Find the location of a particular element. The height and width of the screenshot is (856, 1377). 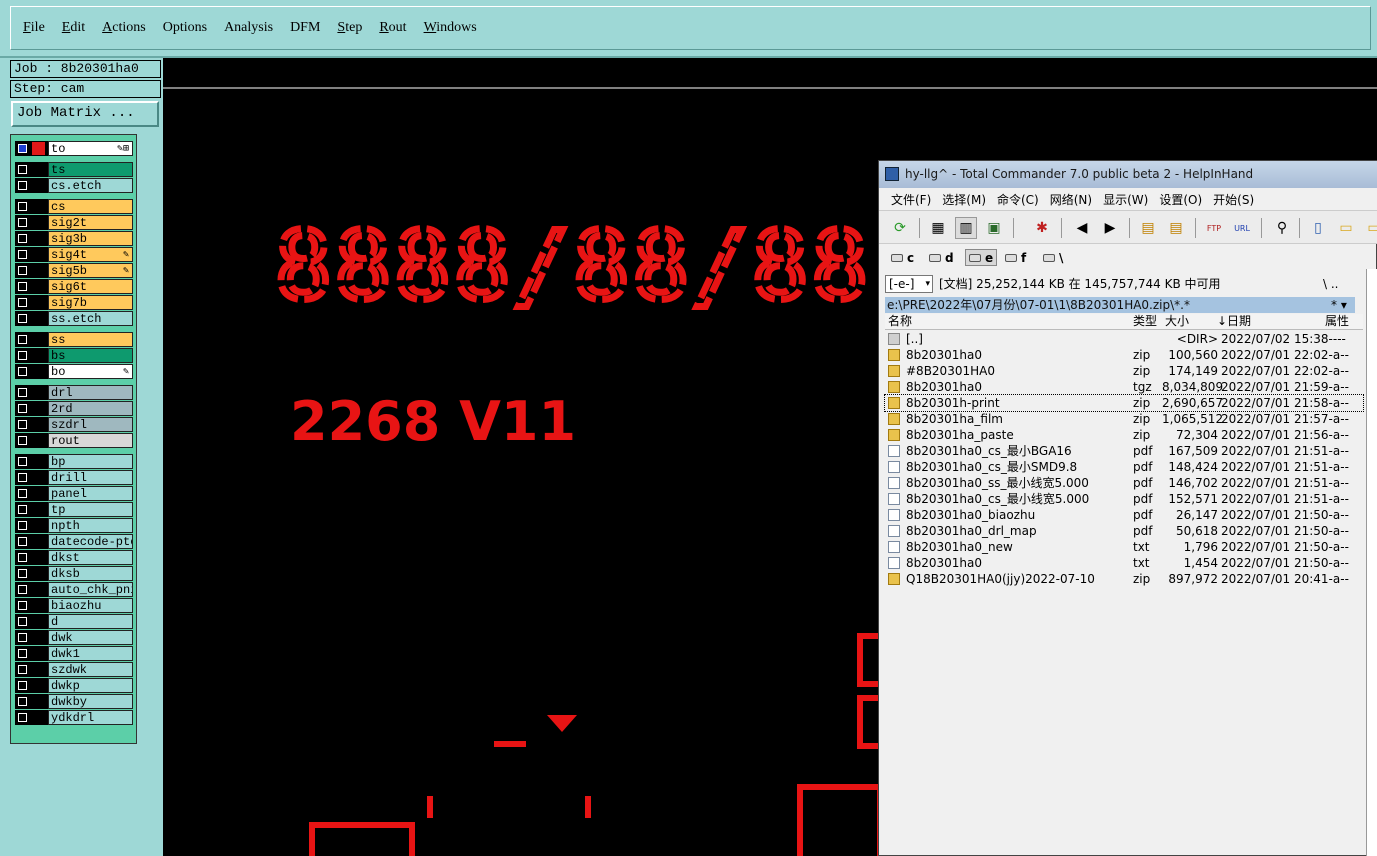

menu-analysis: Analysis is located at coordinates (248, 28).